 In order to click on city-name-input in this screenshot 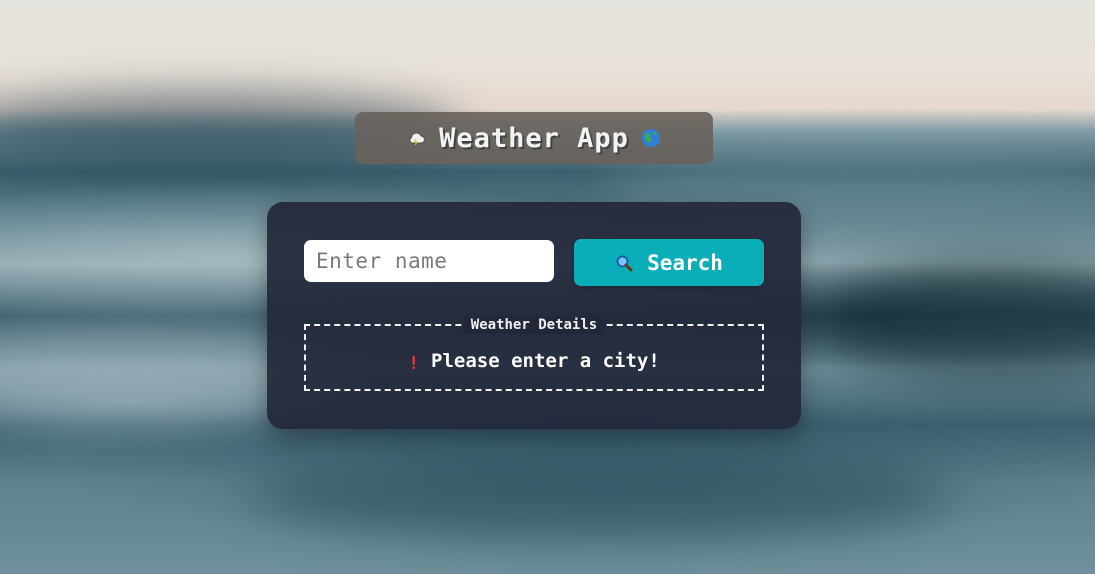, I will do `click(429, 261)`.